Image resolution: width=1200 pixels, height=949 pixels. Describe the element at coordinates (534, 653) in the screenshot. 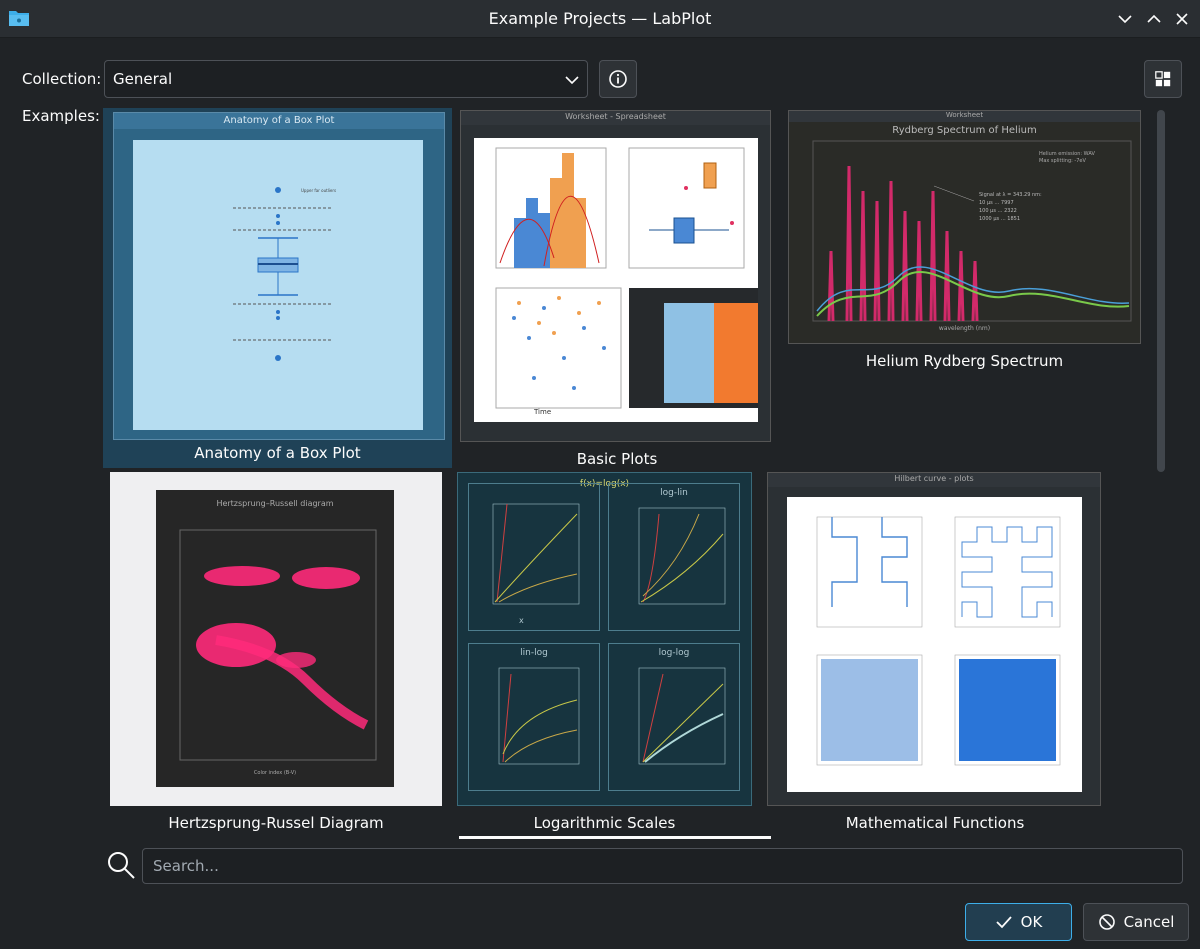

I see `panel-title: lin-log` at that location.